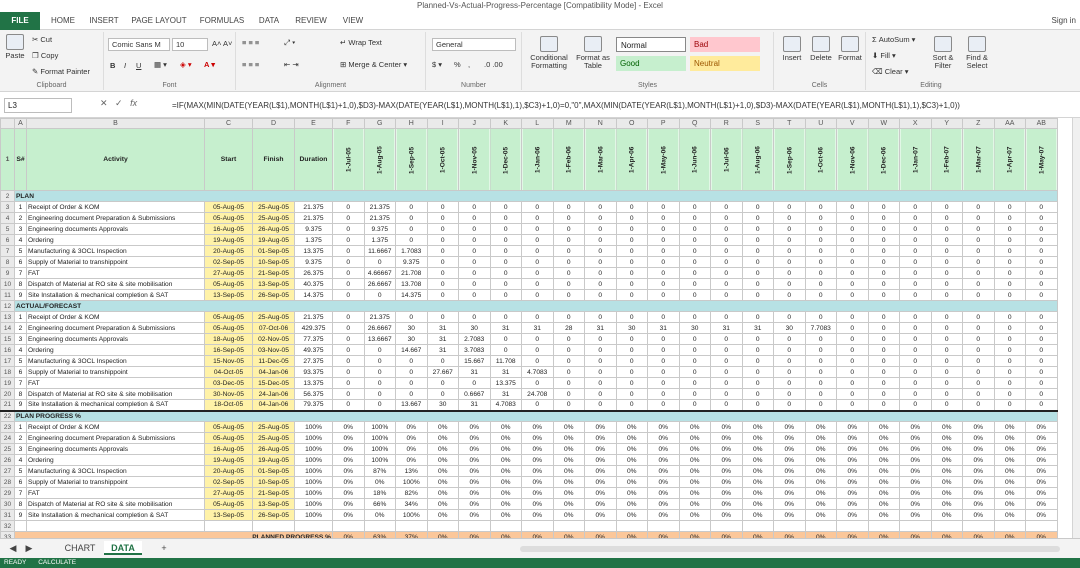 The width and height of the screenshot is (1080, 568). What do you see at coordinates (379, 284) in the screenshot?
I see `cell-value: 26.6667` at bounding box center [379, 284].